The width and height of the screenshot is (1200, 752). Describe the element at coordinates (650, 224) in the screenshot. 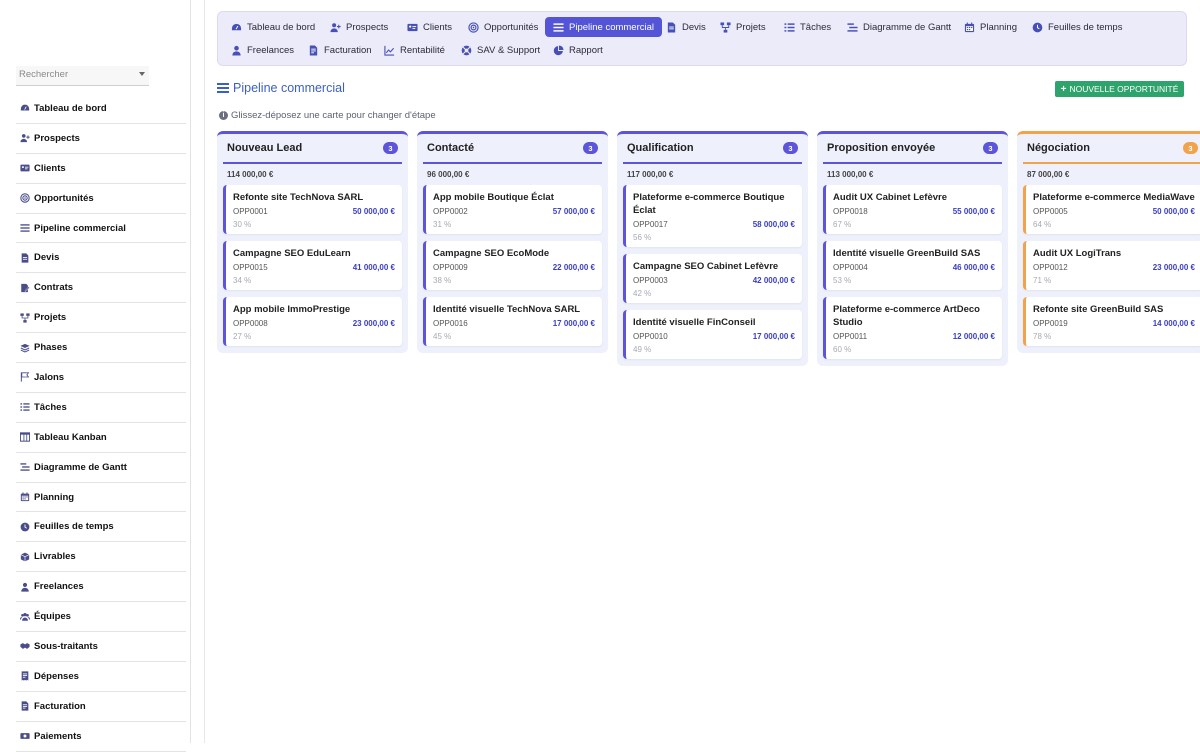

I see `card-reference: OPP0017` at that location.